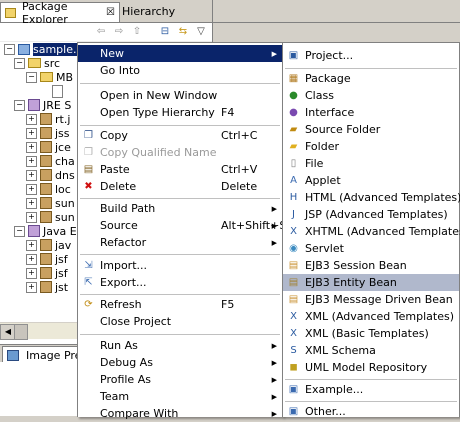 The image size is (460, 422). What do you see at coordinates (371, 367) in the screenshot?
I see `submenu-item-uml-model-repository: ◼ UML Model Repository` at bounding box center [371, 367].